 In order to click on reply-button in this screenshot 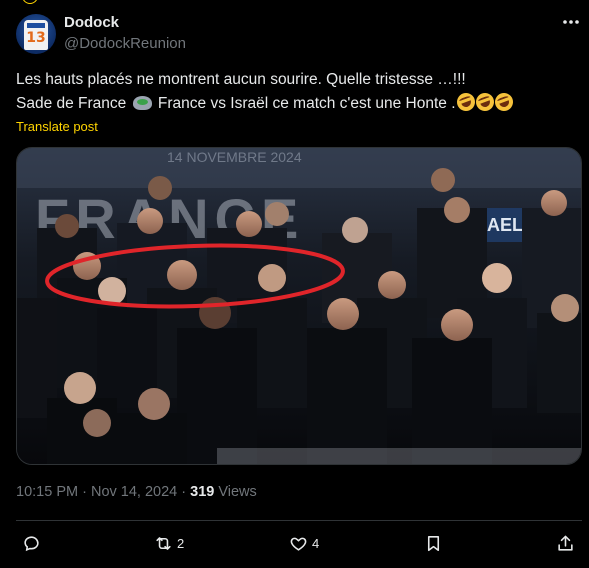, I will do `click(33, 543)`.